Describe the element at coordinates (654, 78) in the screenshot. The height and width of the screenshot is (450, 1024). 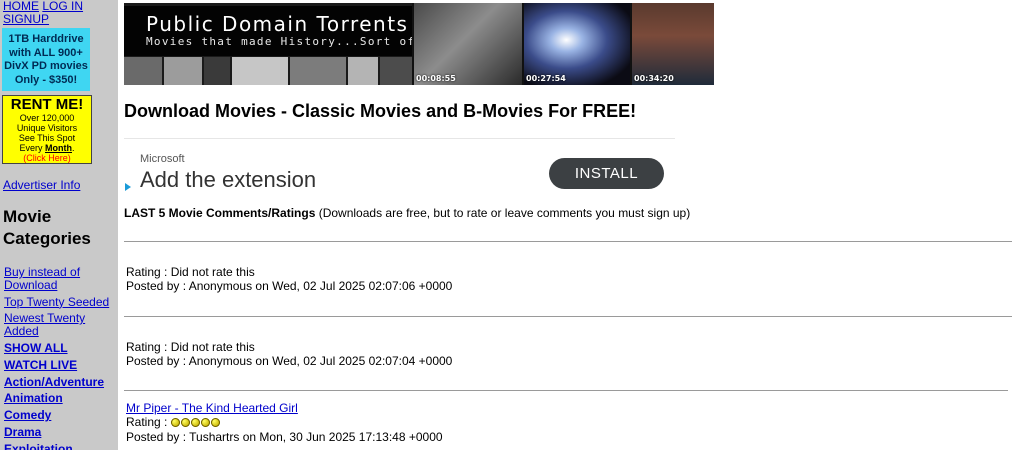
I see `timestamp: 00:34:20` at that location.